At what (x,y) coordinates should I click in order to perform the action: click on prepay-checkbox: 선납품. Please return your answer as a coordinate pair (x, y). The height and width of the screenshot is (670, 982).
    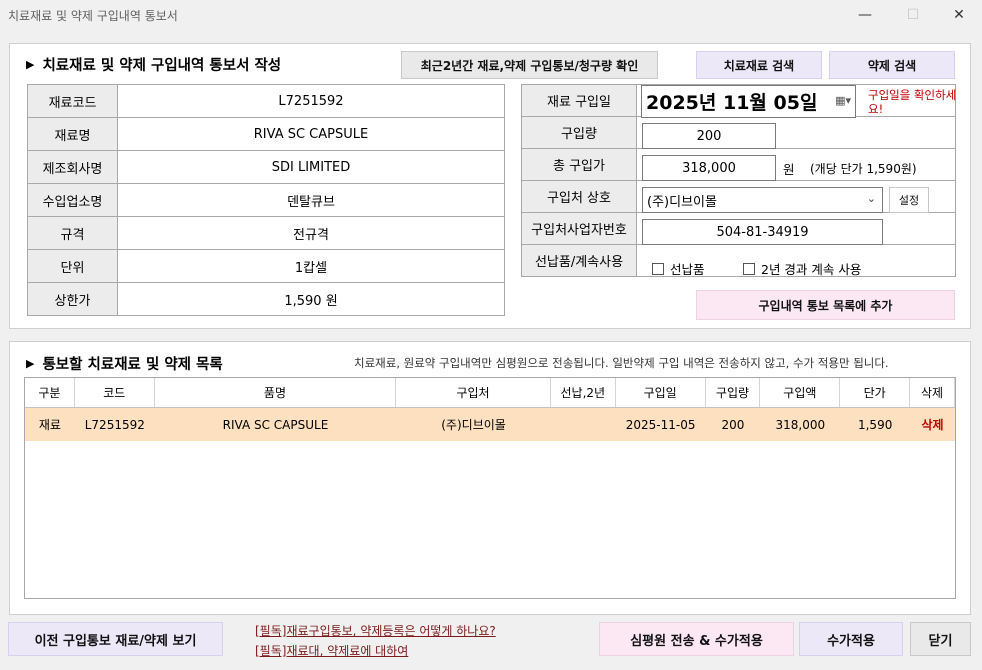
    Looking at the image, I should click on (678, 268).